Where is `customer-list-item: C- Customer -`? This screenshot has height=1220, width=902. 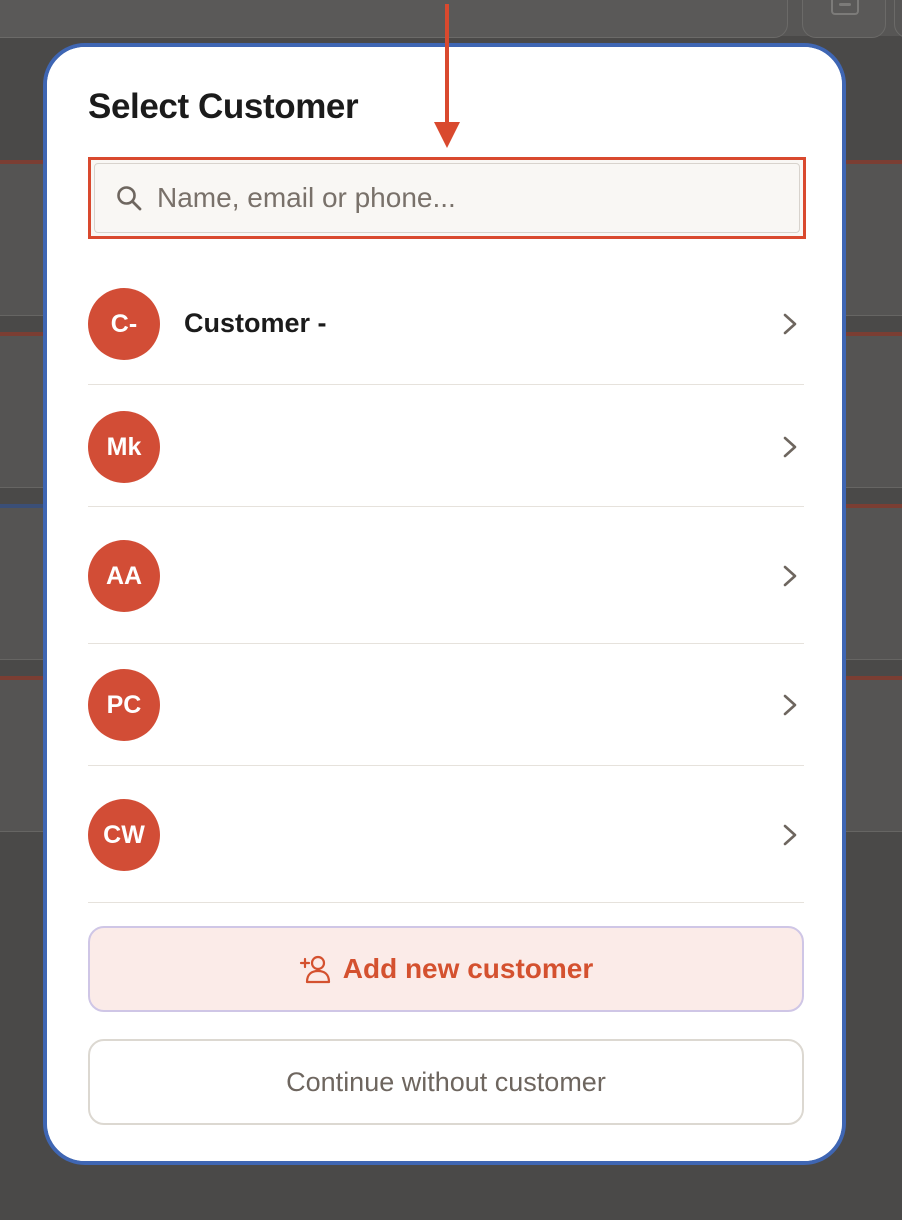 customer-list-item: C- Customer - is located at coordinates (446, 331).